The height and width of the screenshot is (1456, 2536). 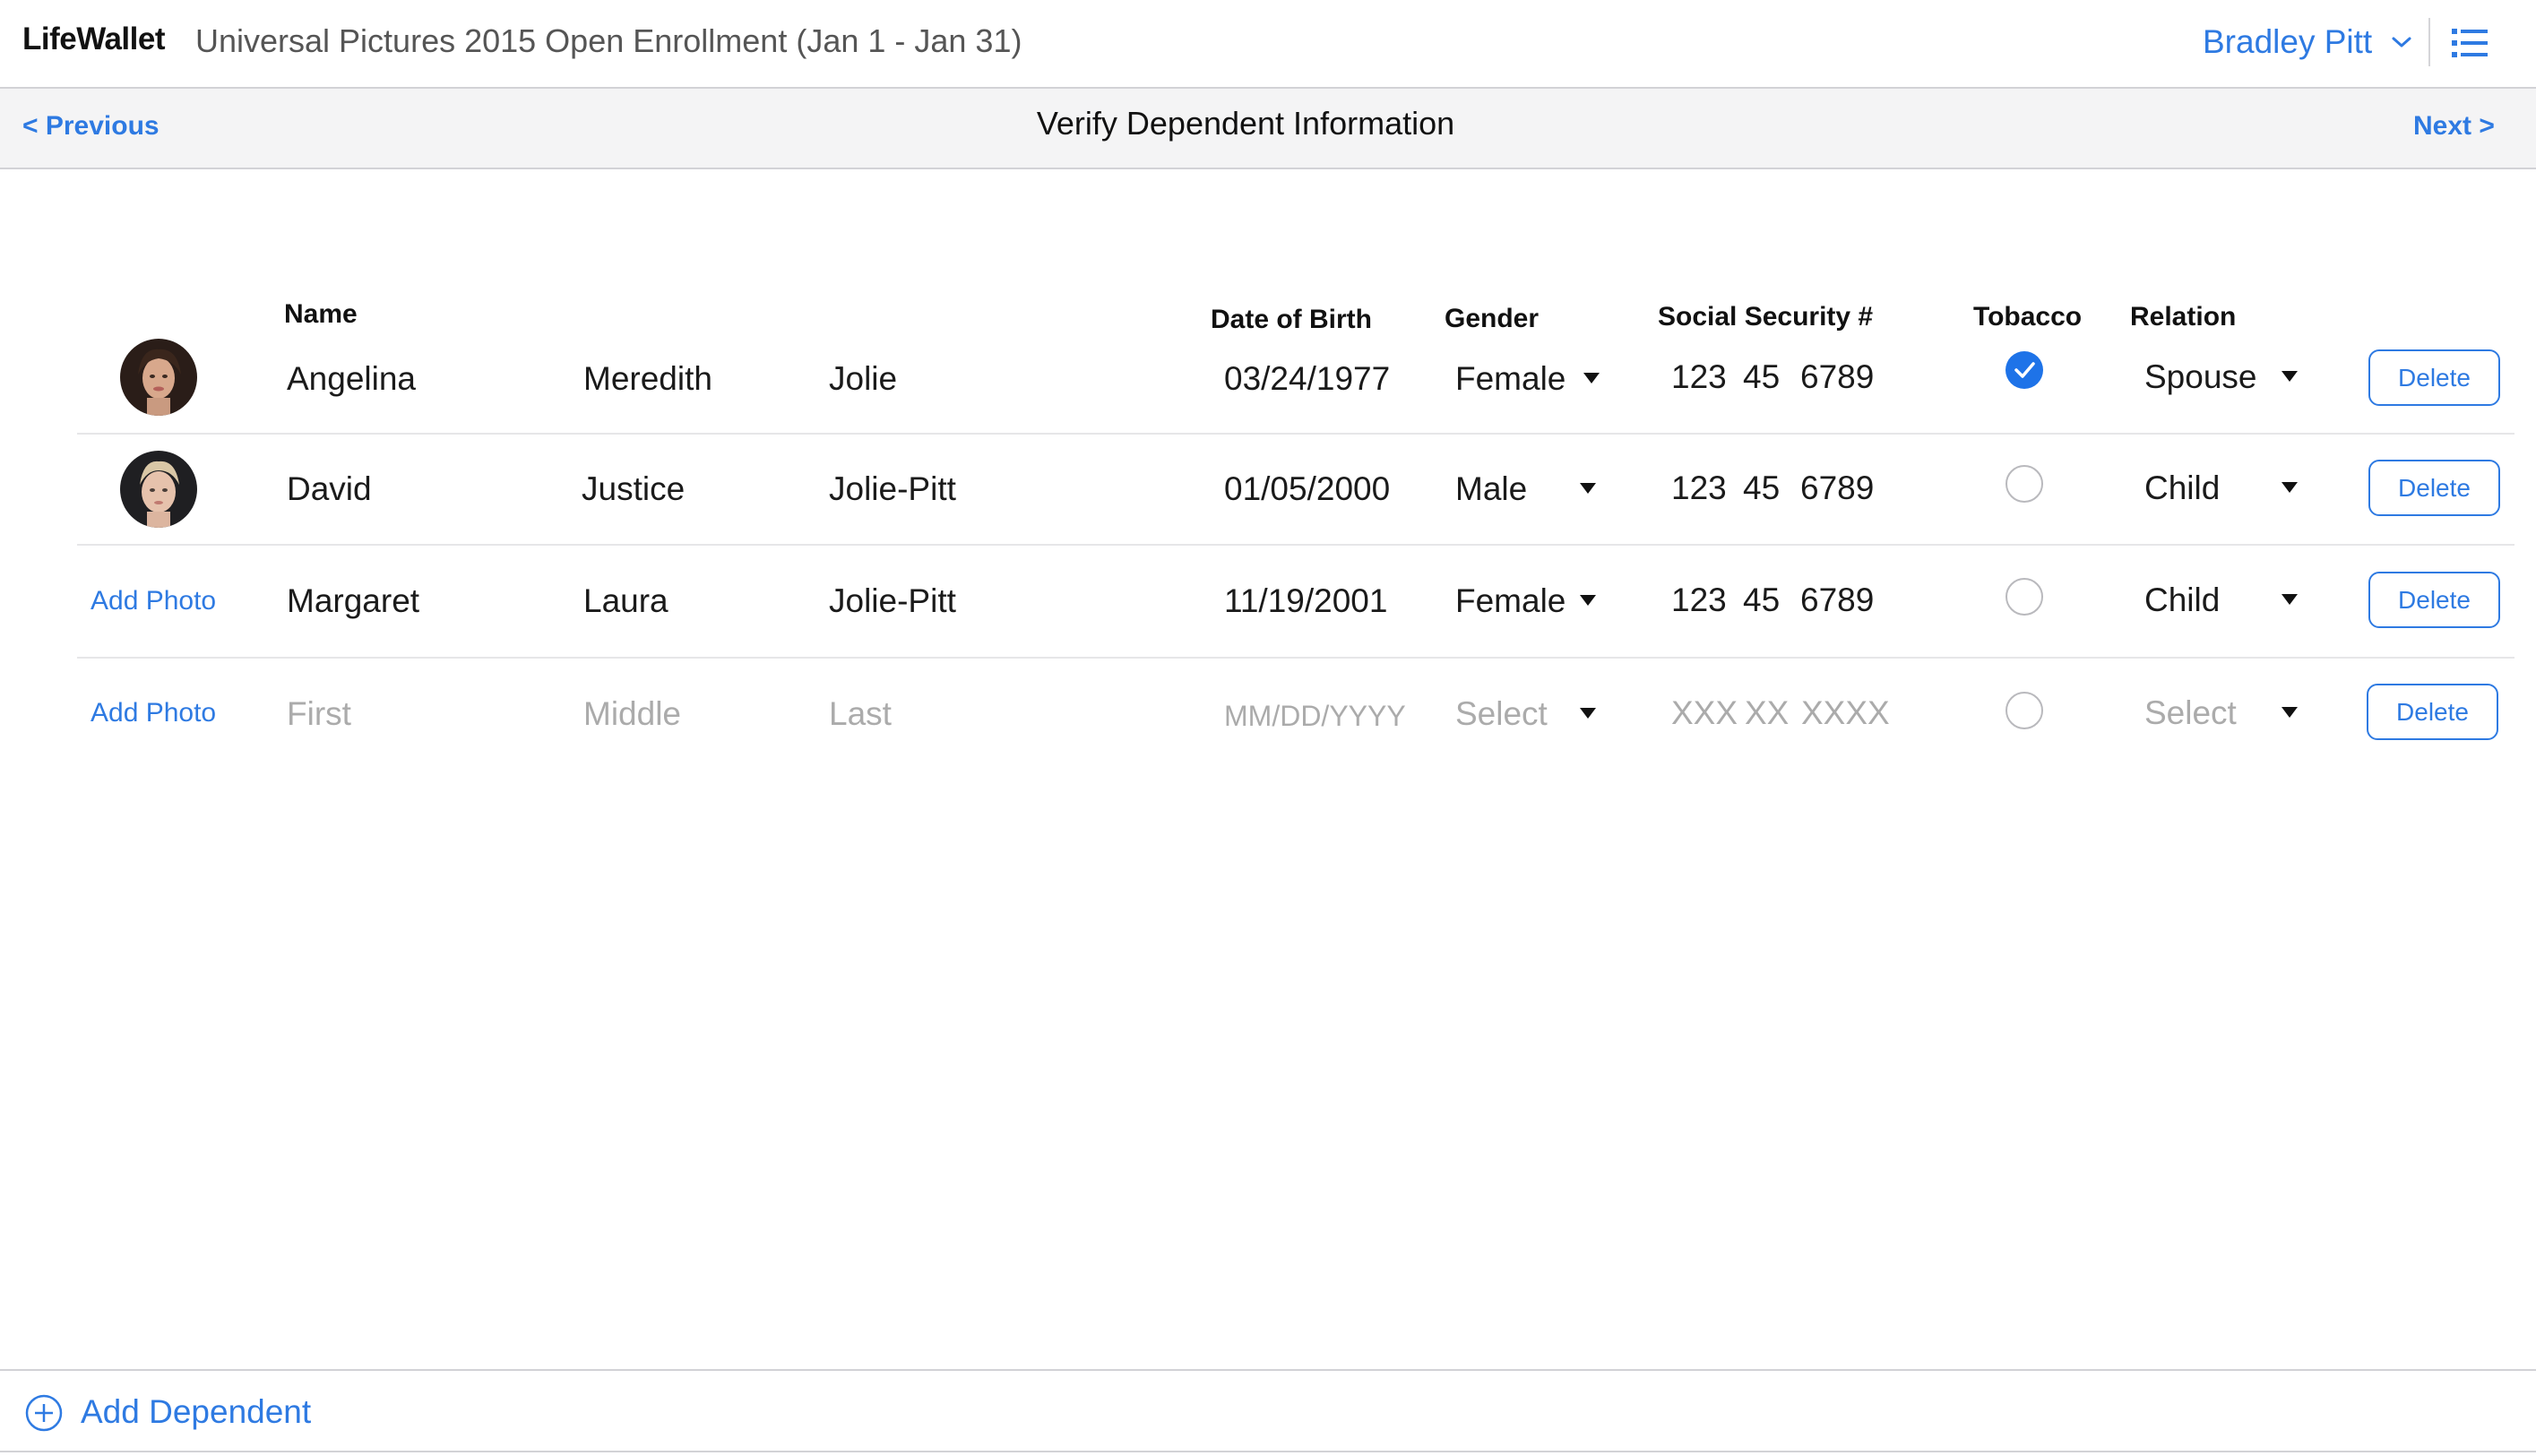 What do you see at coordinates (1315, 716) in the screenshot?
I see `dob-input: MM/DD/YYYY` at bounding box center [1315, 716].